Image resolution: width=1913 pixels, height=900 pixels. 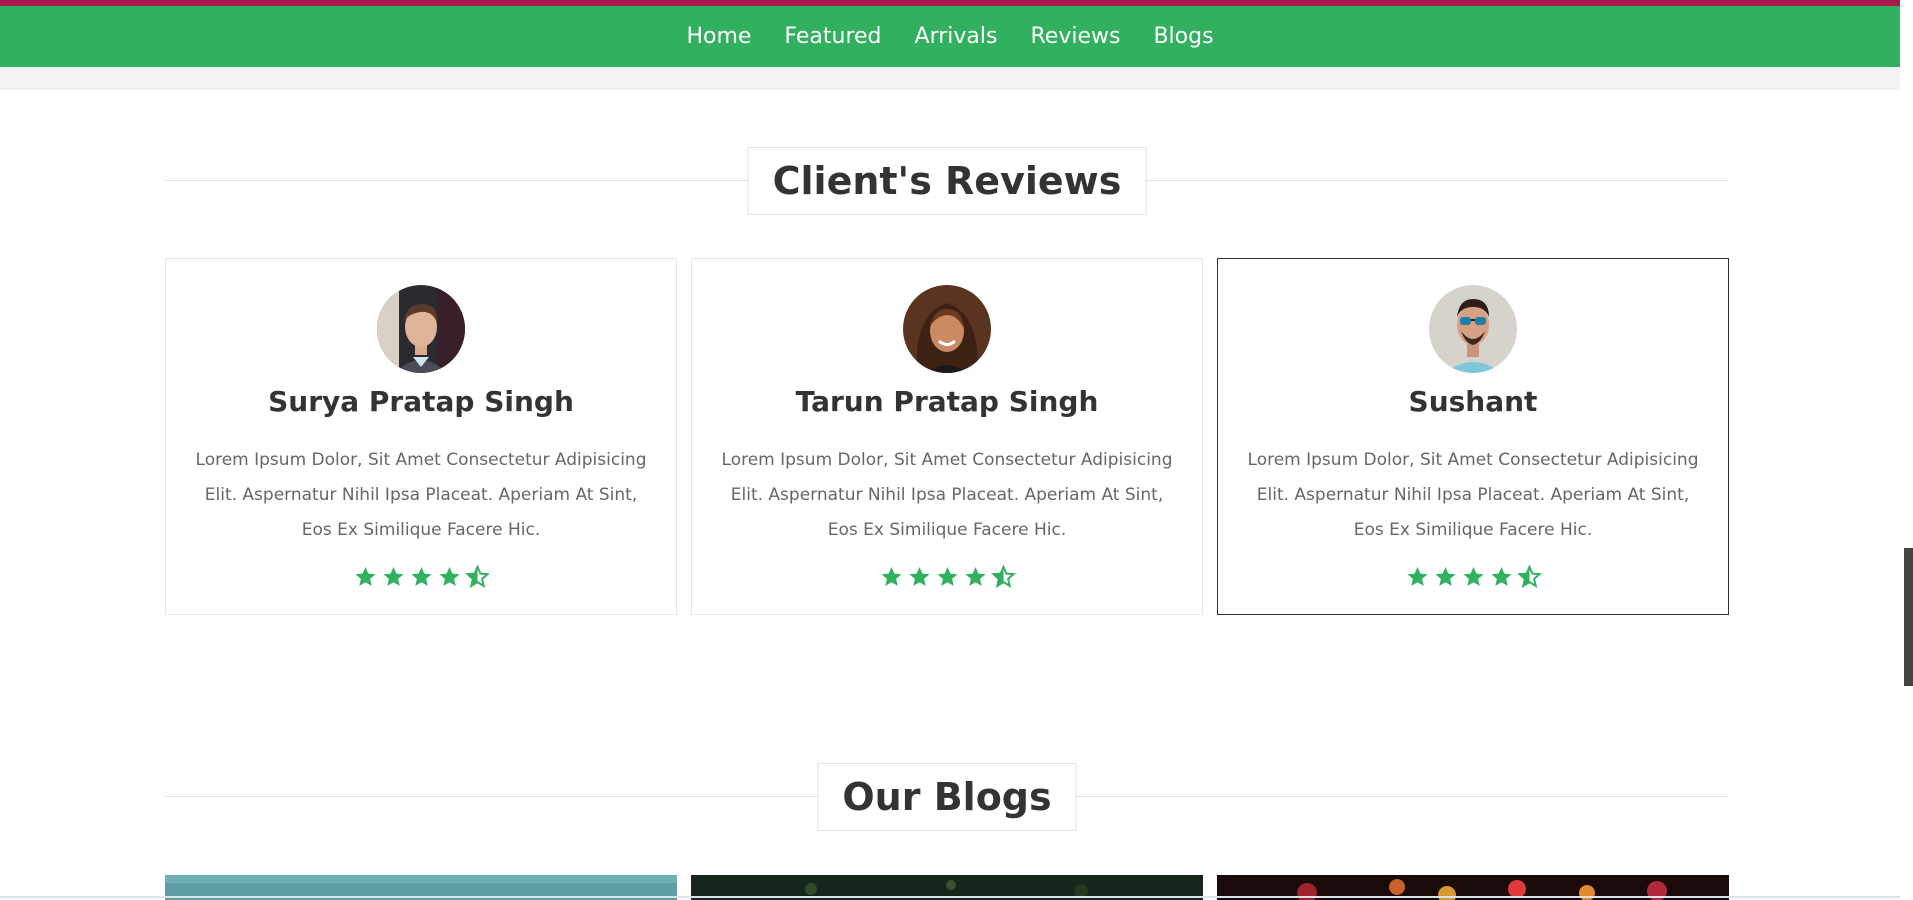 I want to click on nav-shadow-band, so click(x=950, y=78).